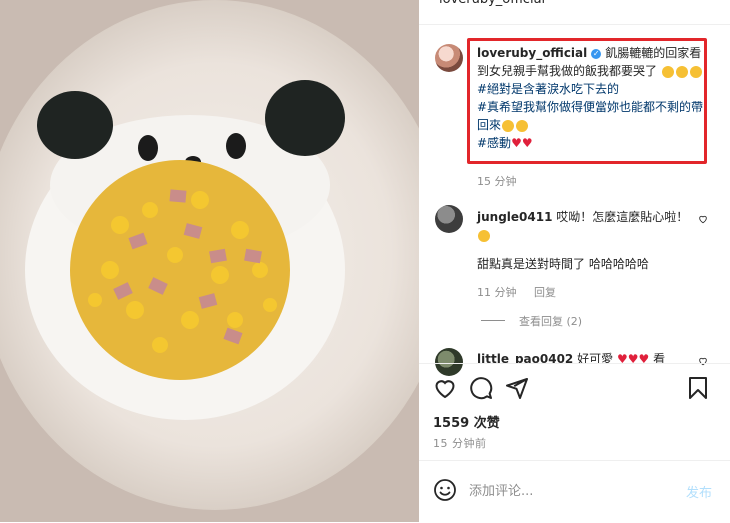  What do you see at coordinates (589, 226) in the screenshot?
I see `comment-1: jungle0411 哎呦！怎麼這麼貼心啦！` at bounding box center [589, 226].